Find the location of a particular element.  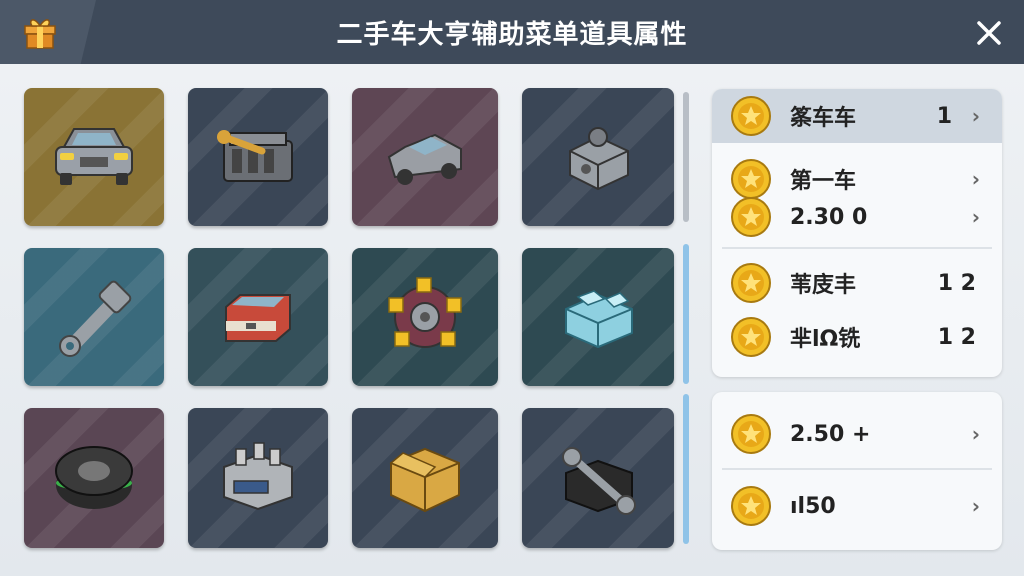

stats-panel-top: 筿车车 1 › 第一车 › 2.30 0 › 苇庋丰 1 2 芈lΩ铣 1 2 is located at coordinates (857, 233).